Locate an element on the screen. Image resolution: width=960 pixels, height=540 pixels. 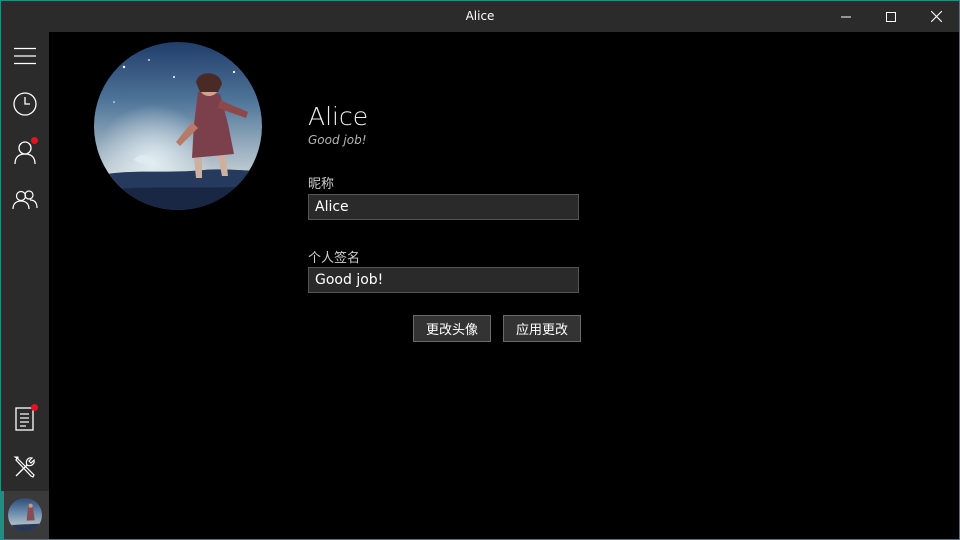
selection-indicator is located at coordinates (2, 515).